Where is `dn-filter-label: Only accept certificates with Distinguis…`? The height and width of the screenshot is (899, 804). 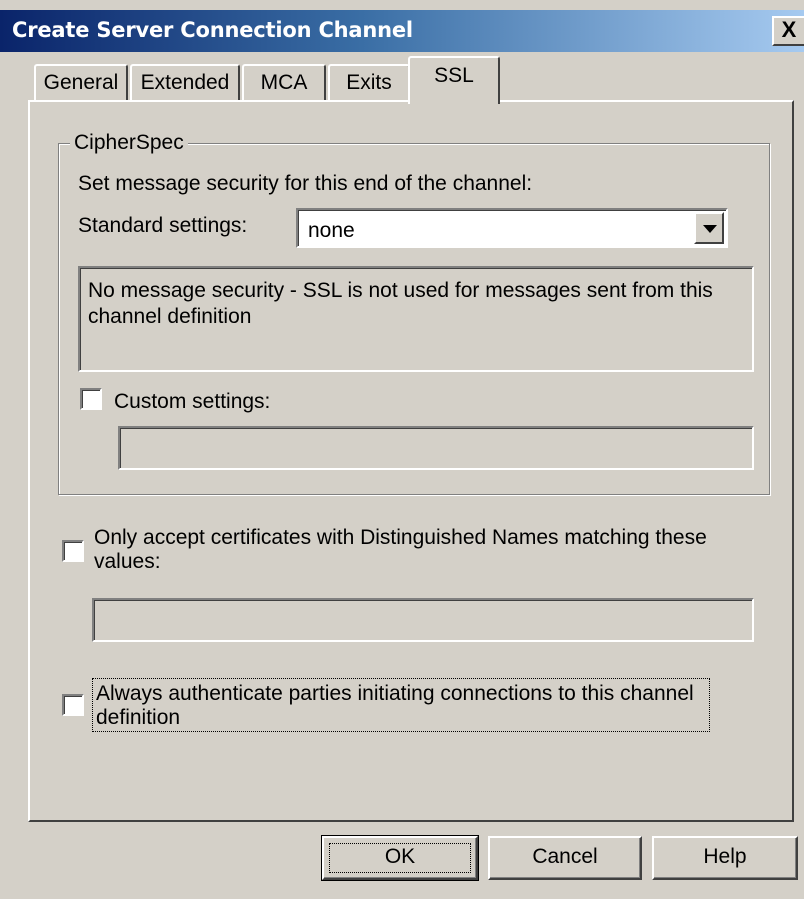 dn-filter-label: Only accept certificates with Distinguis… is located at coordinates (400, 549).